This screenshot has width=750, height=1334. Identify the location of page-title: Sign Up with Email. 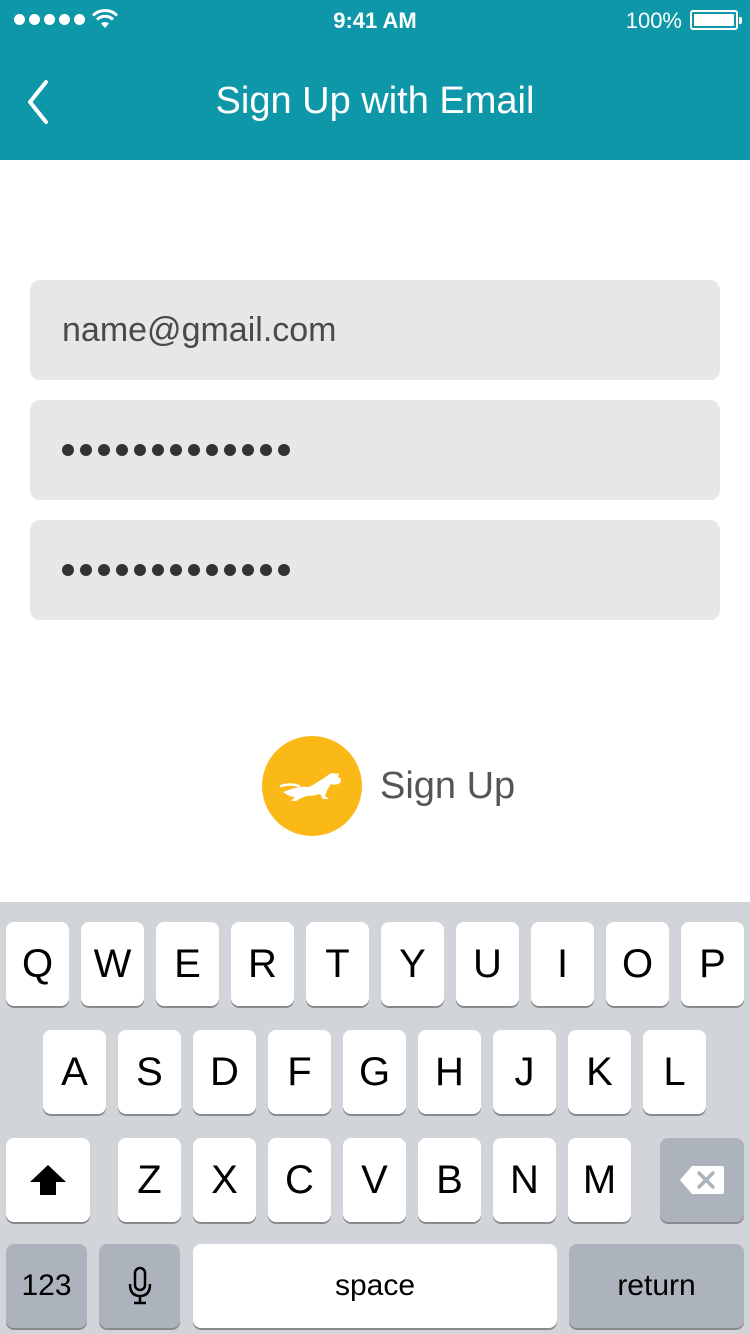
(375, 101).